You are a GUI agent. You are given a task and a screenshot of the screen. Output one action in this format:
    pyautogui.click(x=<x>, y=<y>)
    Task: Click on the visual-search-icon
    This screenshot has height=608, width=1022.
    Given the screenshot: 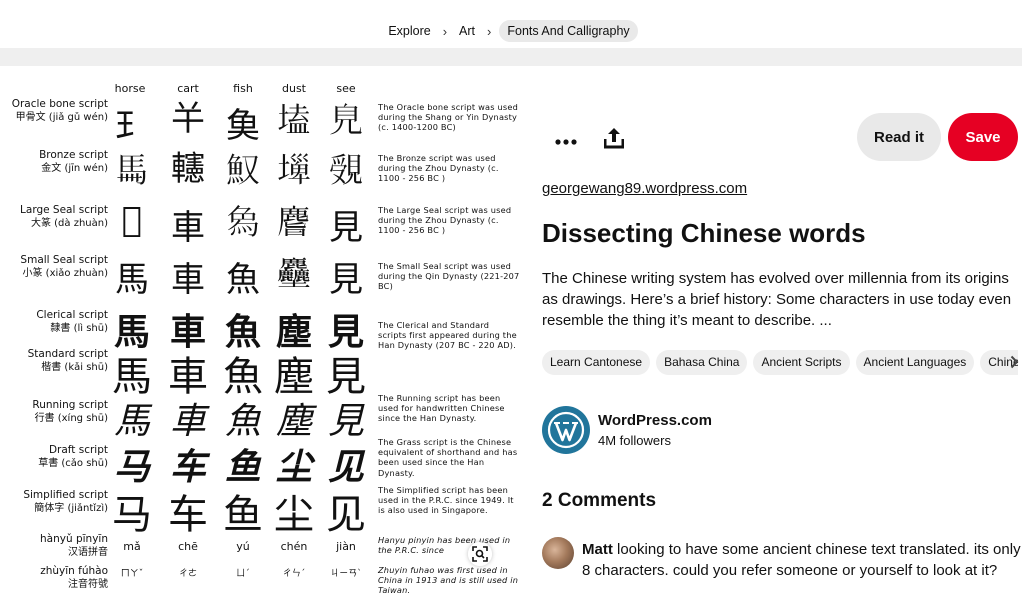 What is the action you would take?
    pyautogui.click(x=480, y=554)
    